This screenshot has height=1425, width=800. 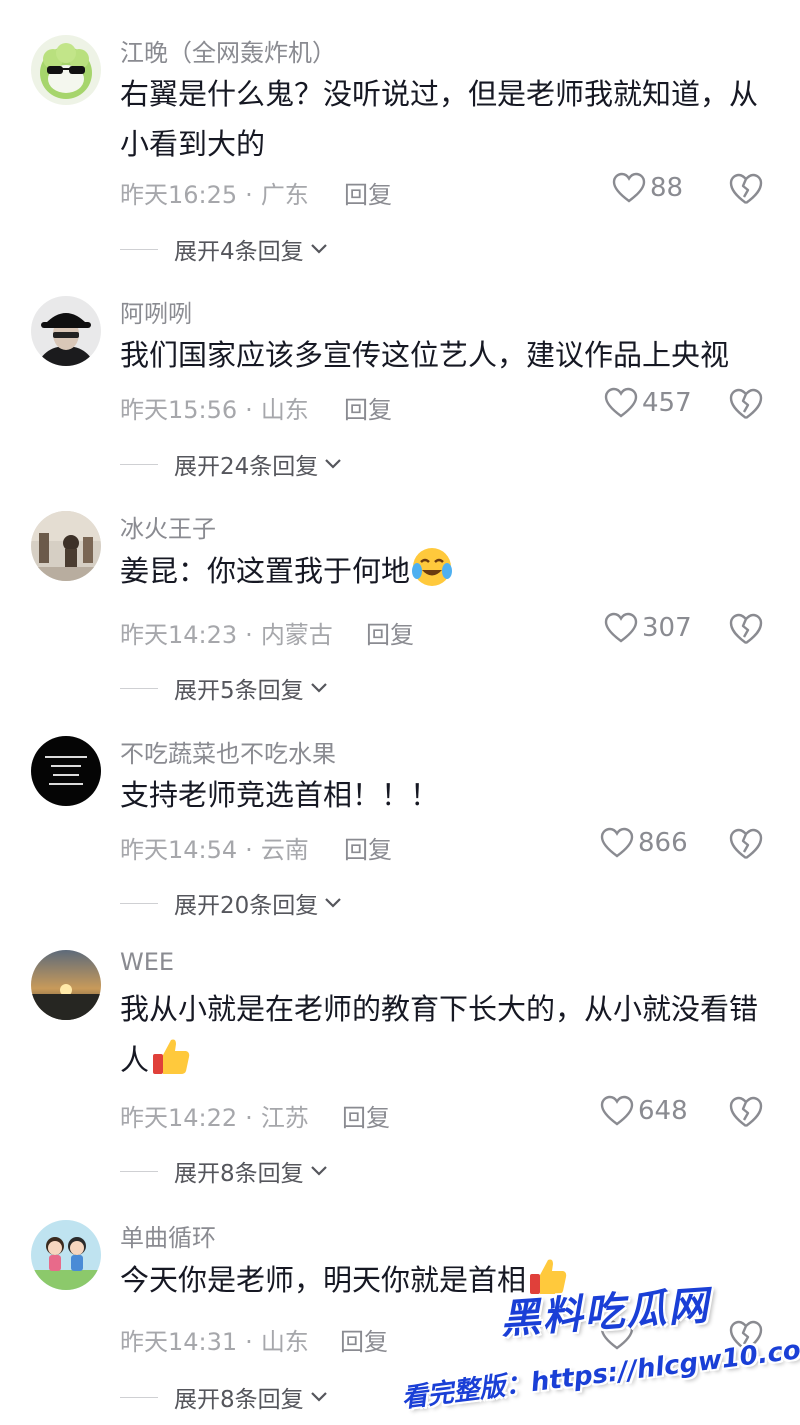 I want to click on expand-replies-button: 展开4条回复, so click(x=224, y=249).